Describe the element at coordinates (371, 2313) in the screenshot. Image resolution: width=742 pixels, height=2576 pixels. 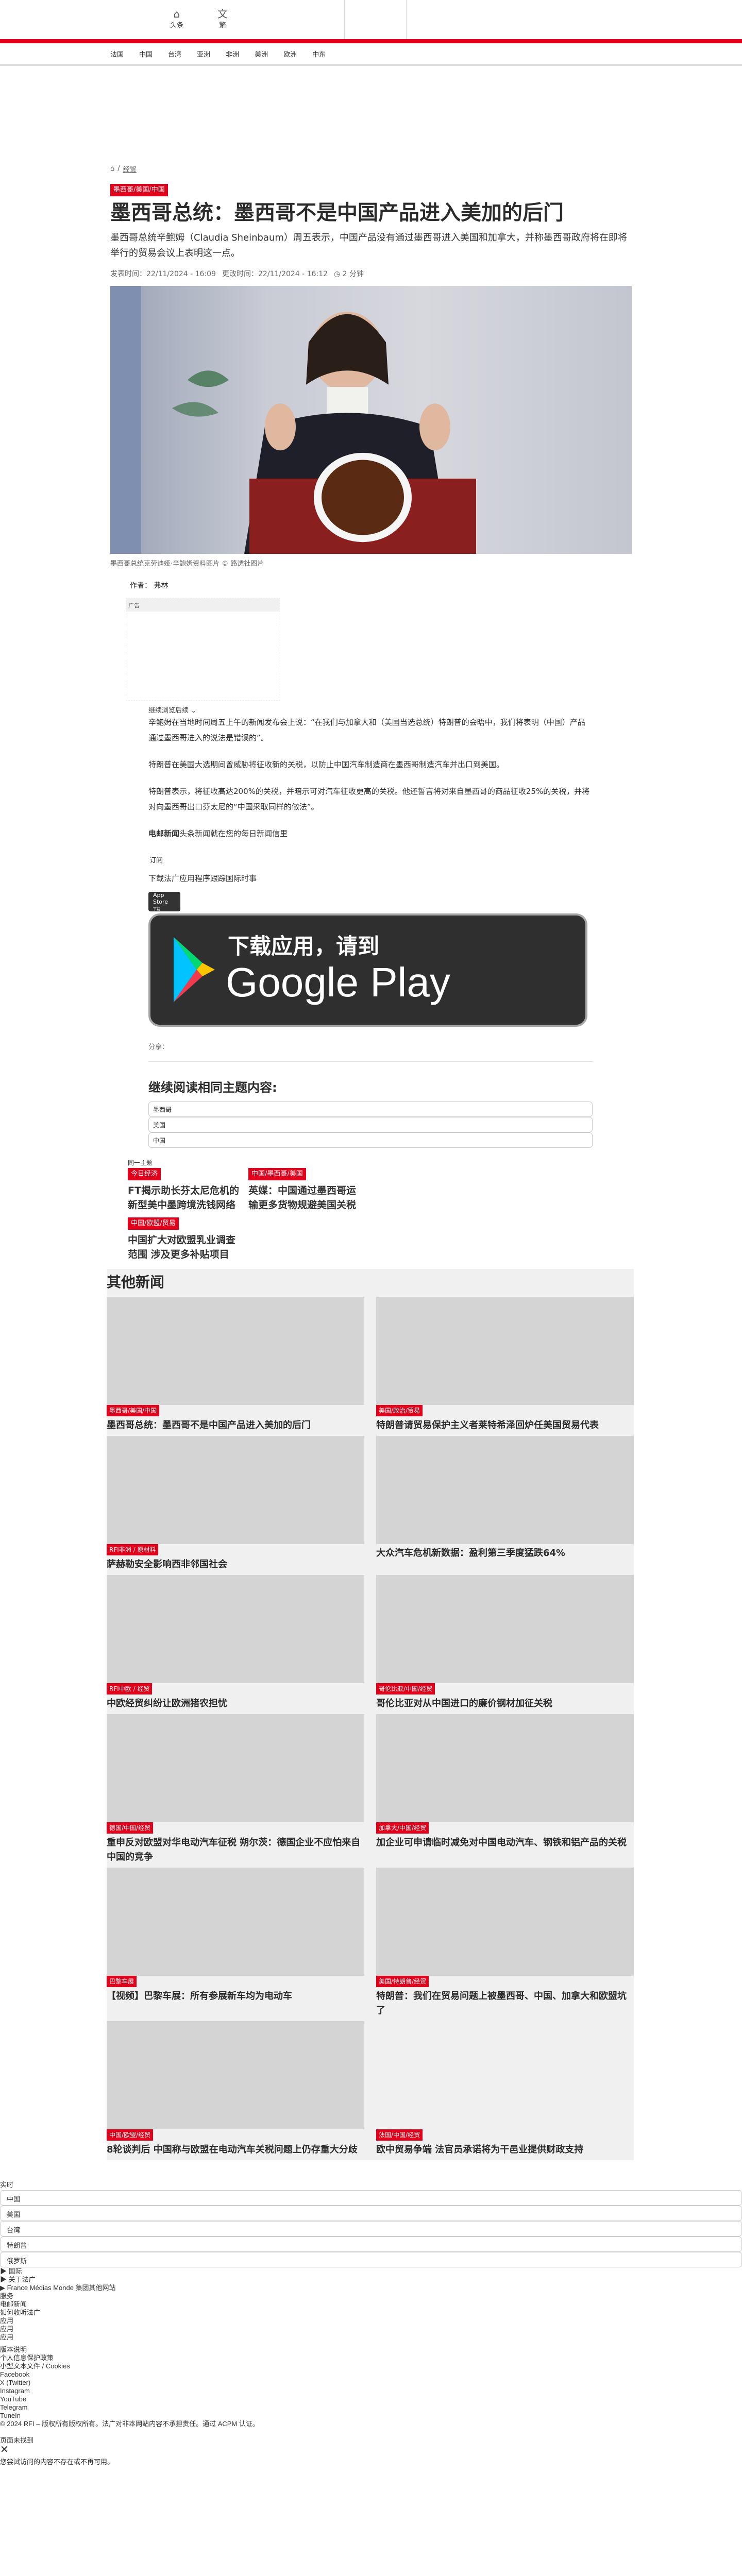
I see `footer-link: 如何收听法广` at that location.